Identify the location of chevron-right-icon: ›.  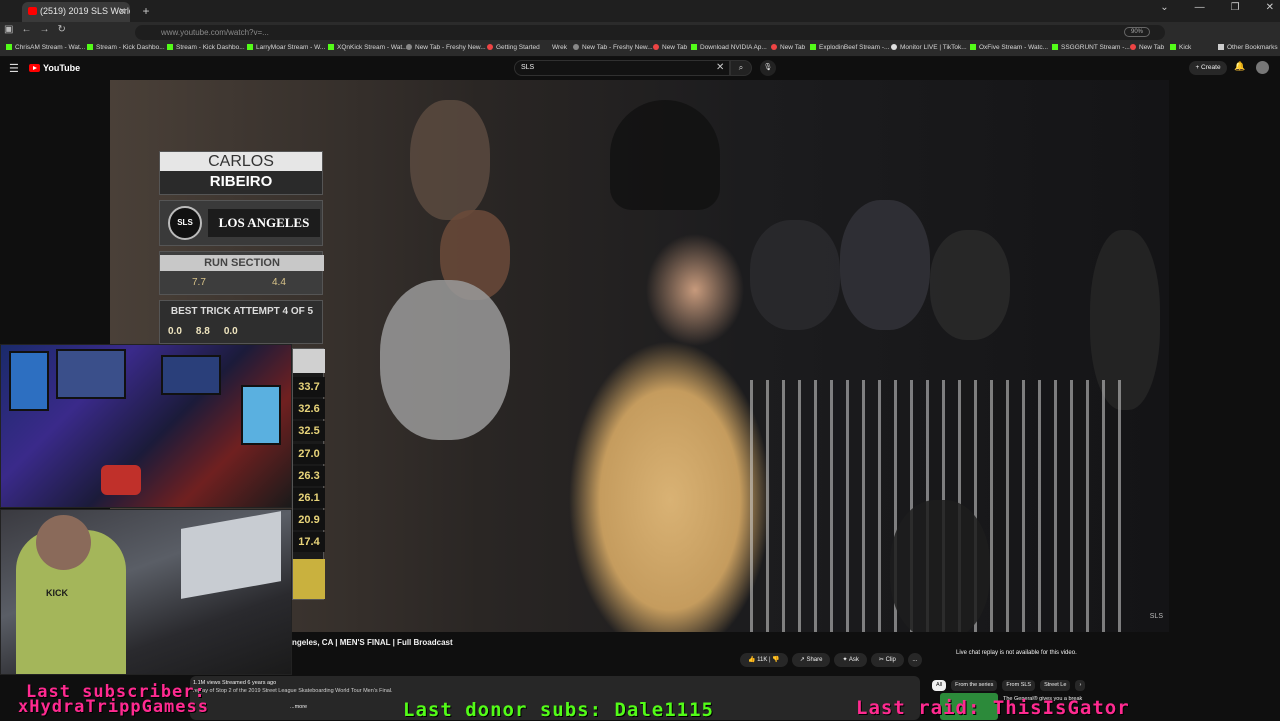
(1080, 685).